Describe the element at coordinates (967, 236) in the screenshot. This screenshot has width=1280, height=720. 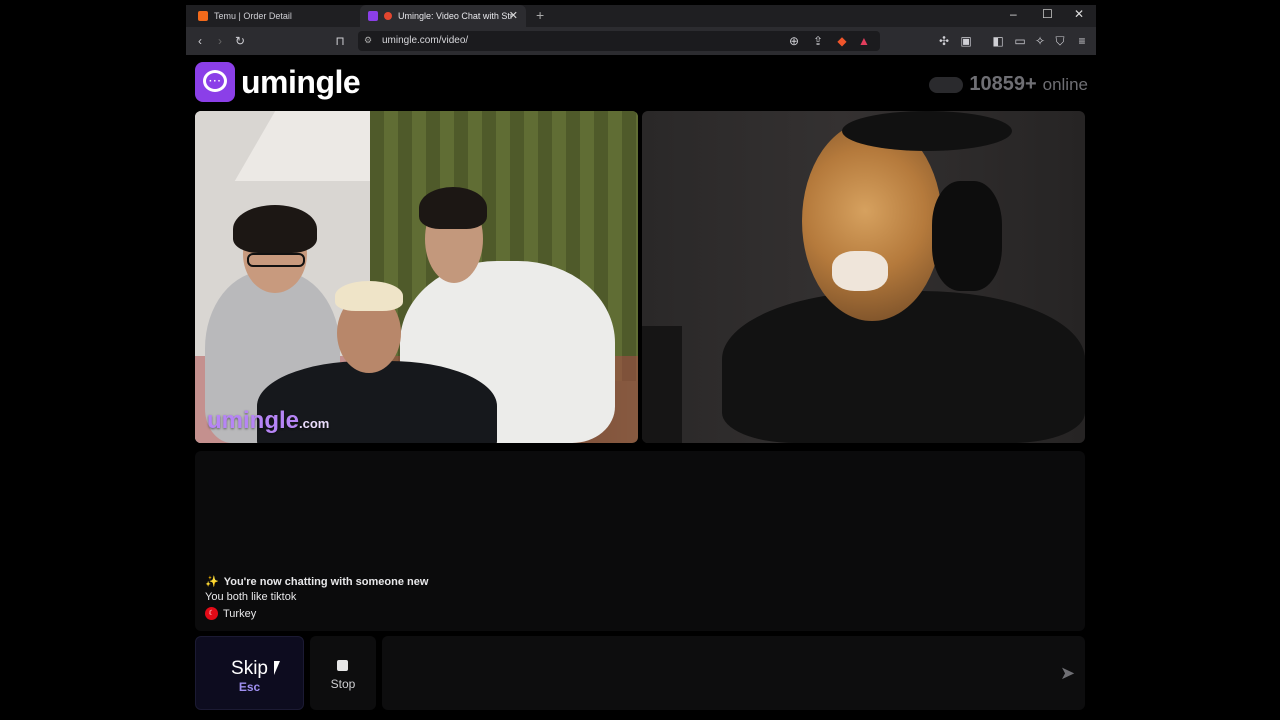
I see `headphones` at that location.